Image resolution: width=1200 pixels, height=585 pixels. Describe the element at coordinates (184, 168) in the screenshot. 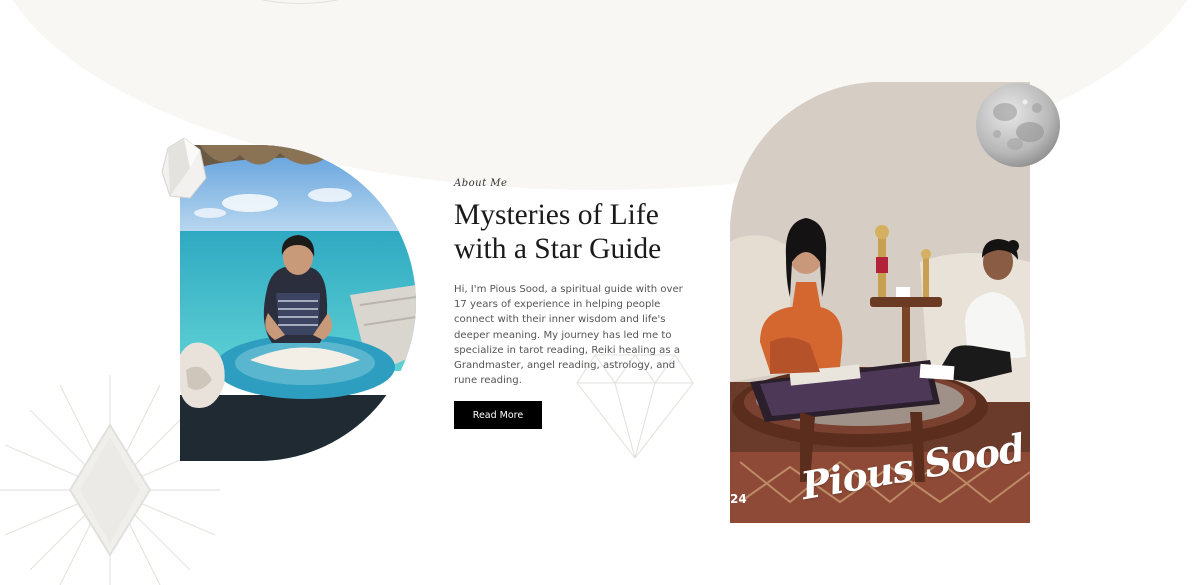

I see `crystal-icon` at that location.